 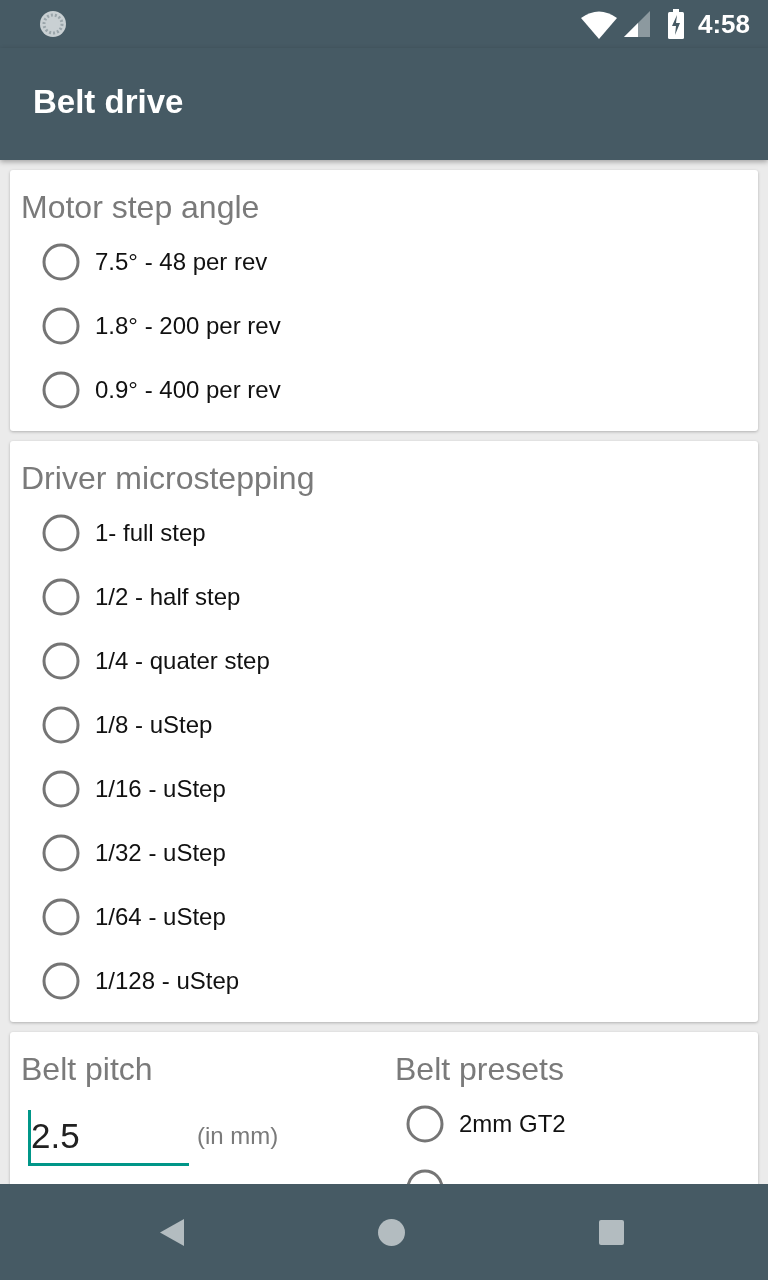 I want to click on signal-icon, so click(x=636, y=24).